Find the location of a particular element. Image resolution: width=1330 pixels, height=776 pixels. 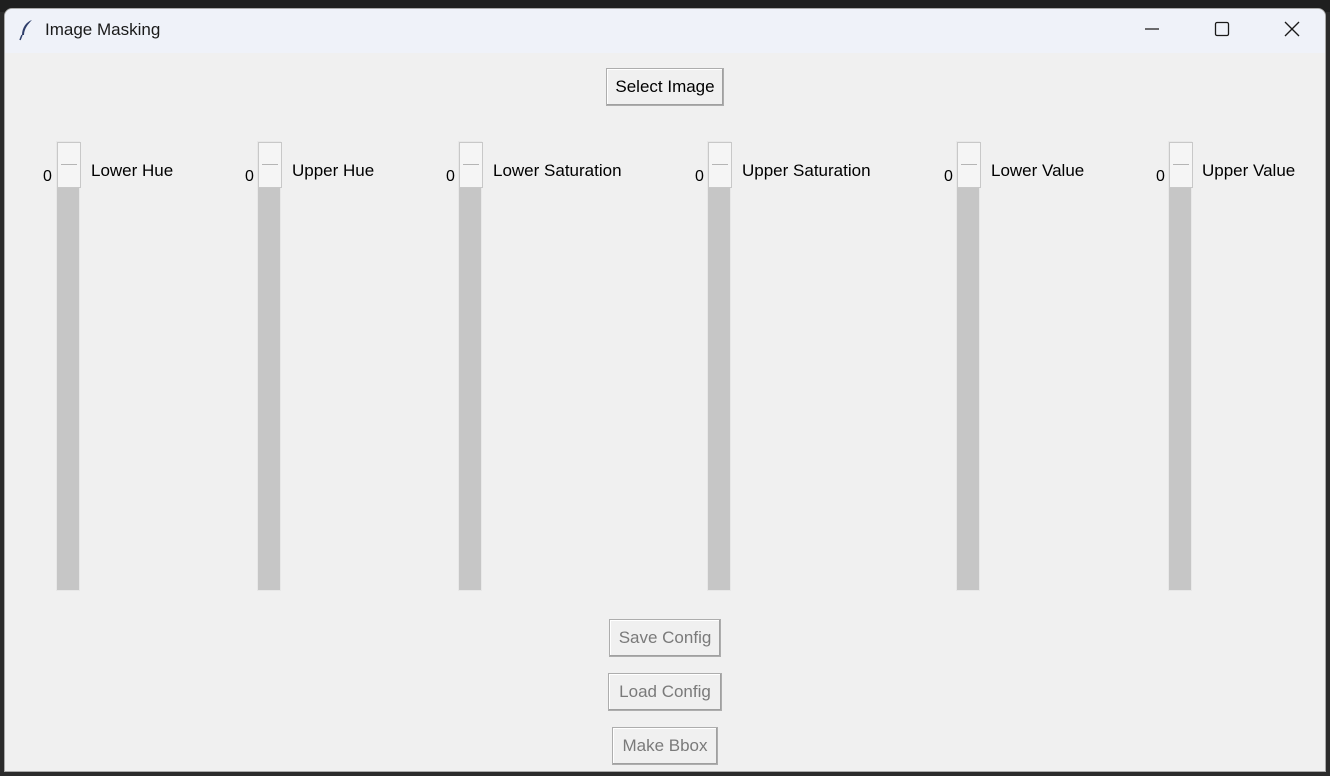

close-icon is located at coordinates (1292, 29).